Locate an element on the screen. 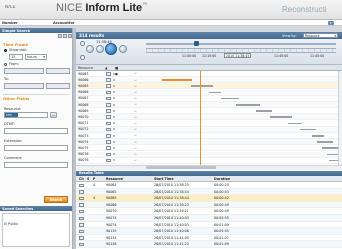 The width and height of the screenshot is (342, 249). timeline-row: 90070 ↔ is located at coordinates (209, 117).